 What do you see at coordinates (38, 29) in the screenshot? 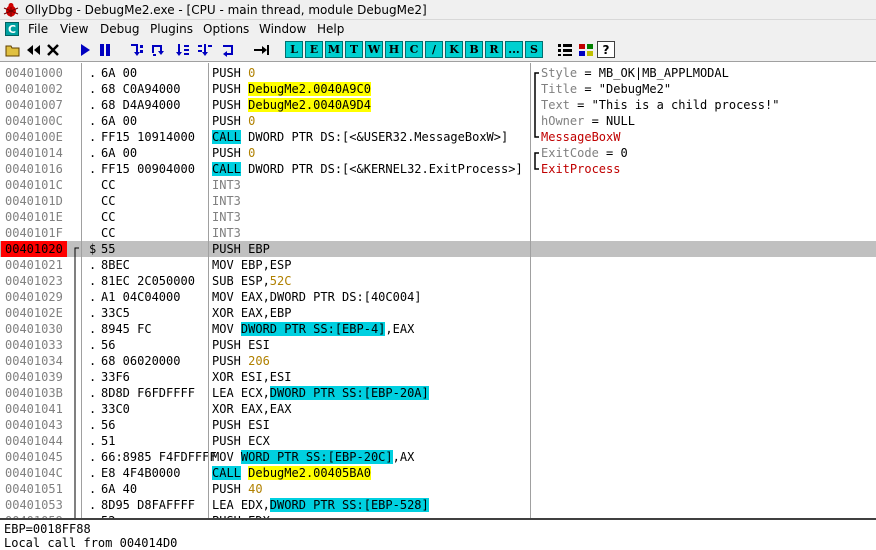
I see `menu-file: File` at bounding box center [38, 29].